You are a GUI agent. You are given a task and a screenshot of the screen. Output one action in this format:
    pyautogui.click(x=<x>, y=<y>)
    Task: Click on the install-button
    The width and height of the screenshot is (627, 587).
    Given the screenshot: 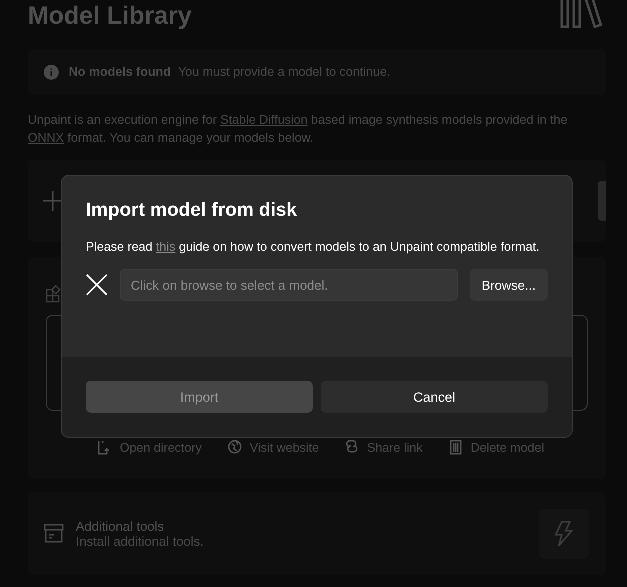 What is the action you would take?
    pyautogui.click(x=564, y=533)
    